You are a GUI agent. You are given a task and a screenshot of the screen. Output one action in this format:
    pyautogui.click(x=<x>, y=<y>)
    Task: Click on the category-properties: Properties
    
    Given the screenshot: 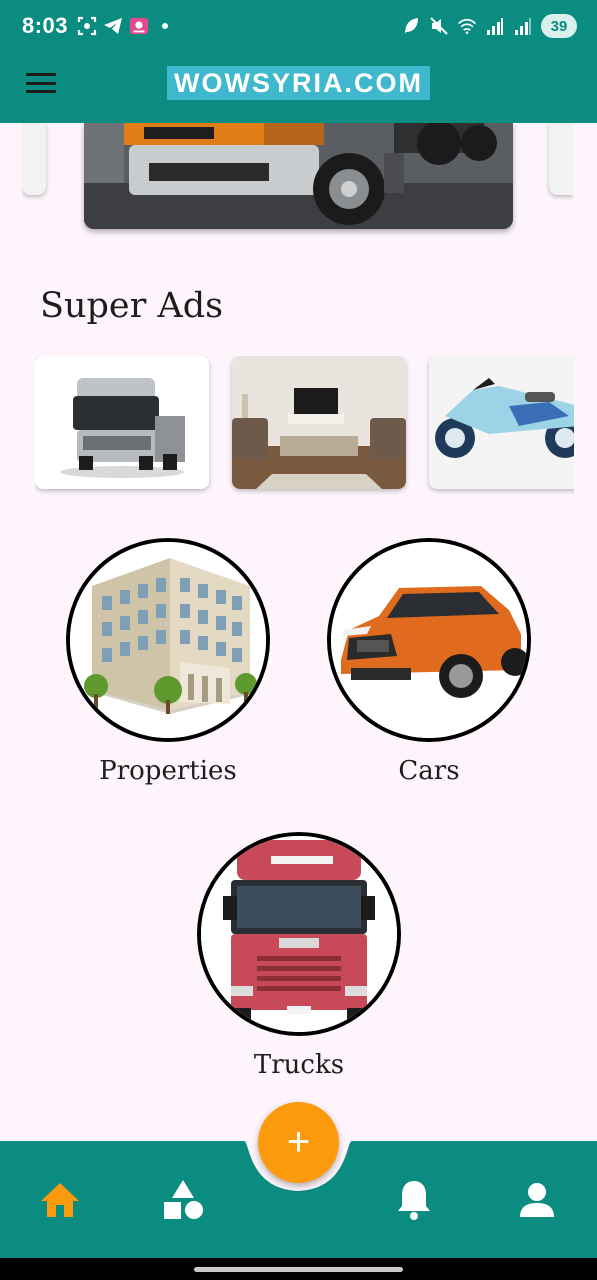 What is the action you would take?
    pyautogui.click(x=168, y=662)
    